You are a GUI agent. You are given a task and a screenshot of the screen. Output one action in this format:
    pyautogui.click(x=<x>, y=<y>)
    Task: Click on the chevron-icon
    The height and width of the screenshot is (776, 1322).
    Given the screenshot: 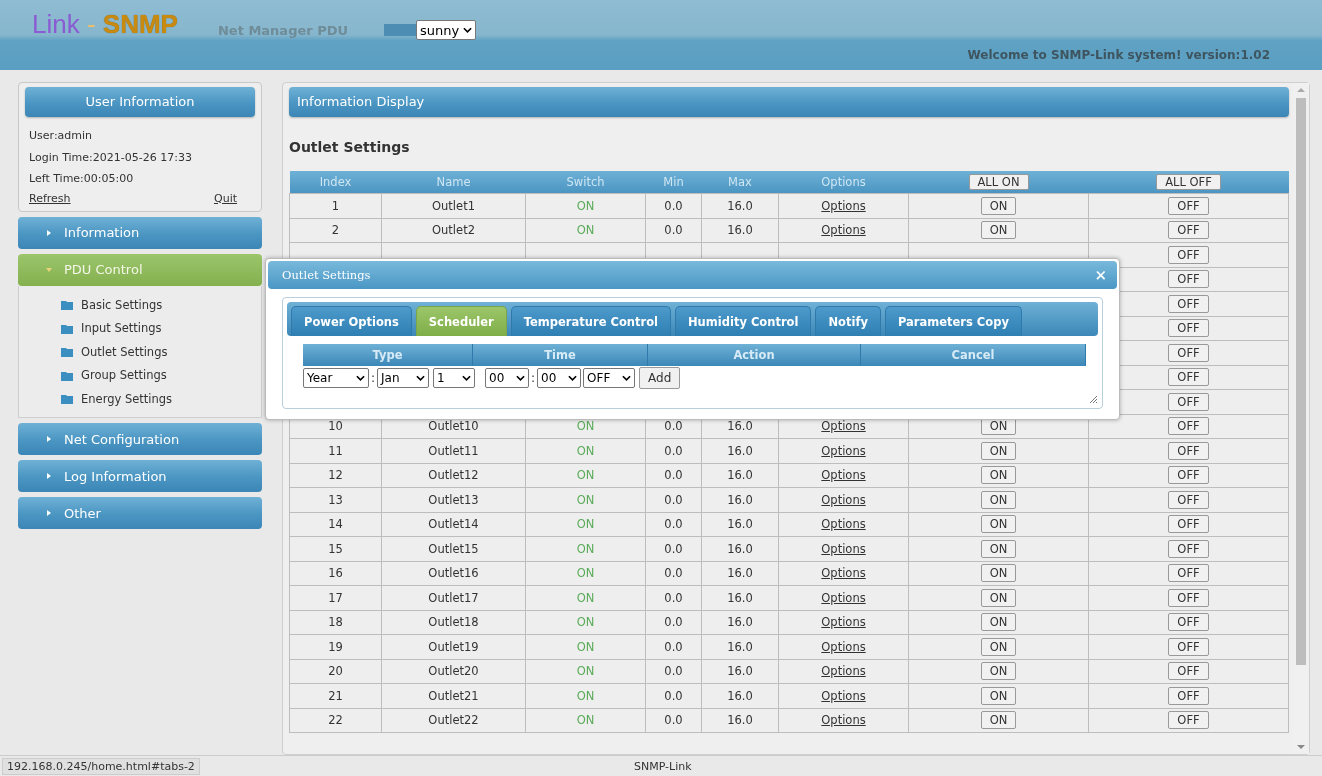 What is the action you would take?
    pyautogui.click(x=521, y=378)
    